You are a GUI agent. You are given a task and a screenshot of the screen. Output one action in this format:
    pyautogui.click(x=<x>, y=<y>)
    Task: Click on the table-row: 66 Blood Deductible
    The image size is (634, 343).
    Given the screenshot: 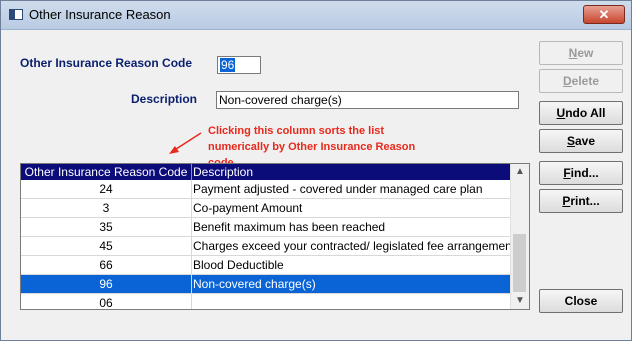 What is the action you would take?
    pyautogui.click(x=266, y=265)
    